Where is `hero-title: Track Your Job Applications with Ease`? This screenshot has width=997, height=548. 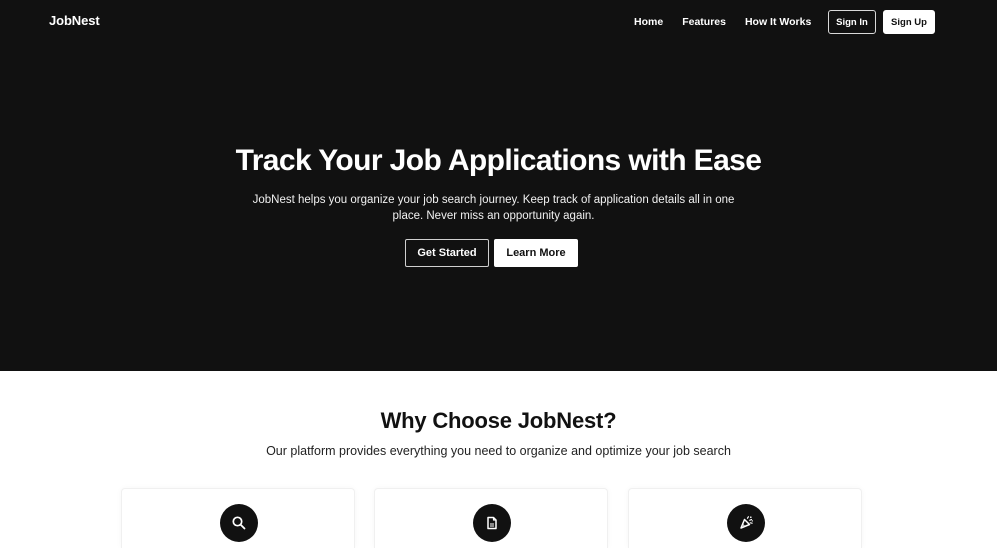
hero-title: Track Your Job Applications with Ease is located at coordinates (498, 160).